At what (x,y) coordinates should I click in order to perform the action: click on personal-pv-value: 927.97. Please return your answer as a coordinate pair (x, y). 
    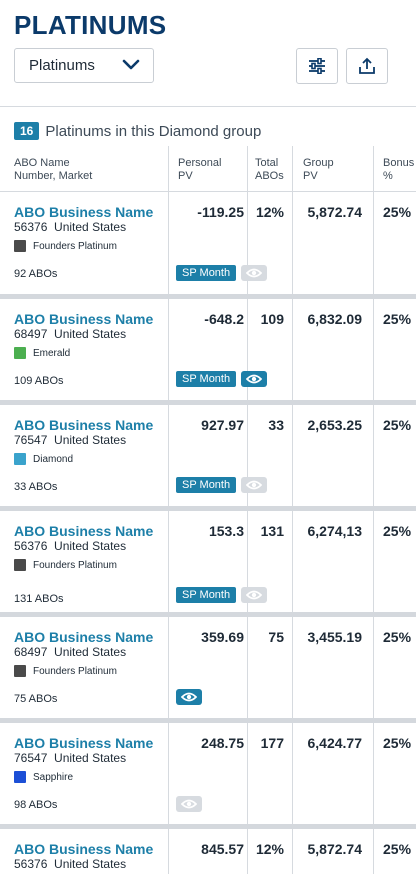
    Looking at the image, I should click on (222, 425).